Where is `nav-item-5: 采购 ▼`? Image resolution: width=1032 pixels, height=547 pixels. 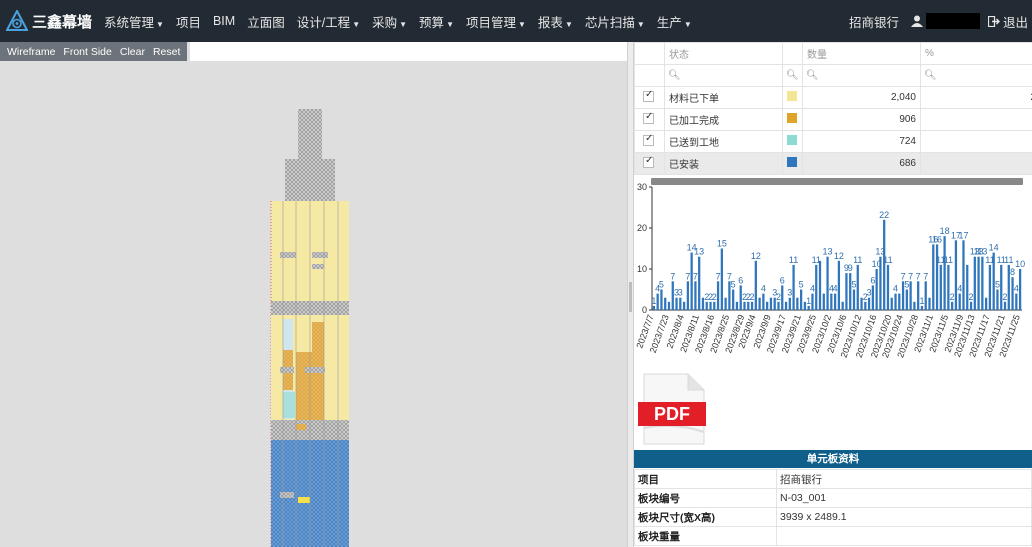
nav-item-5: 采购 ▼ is located at coordinates (389, 21).